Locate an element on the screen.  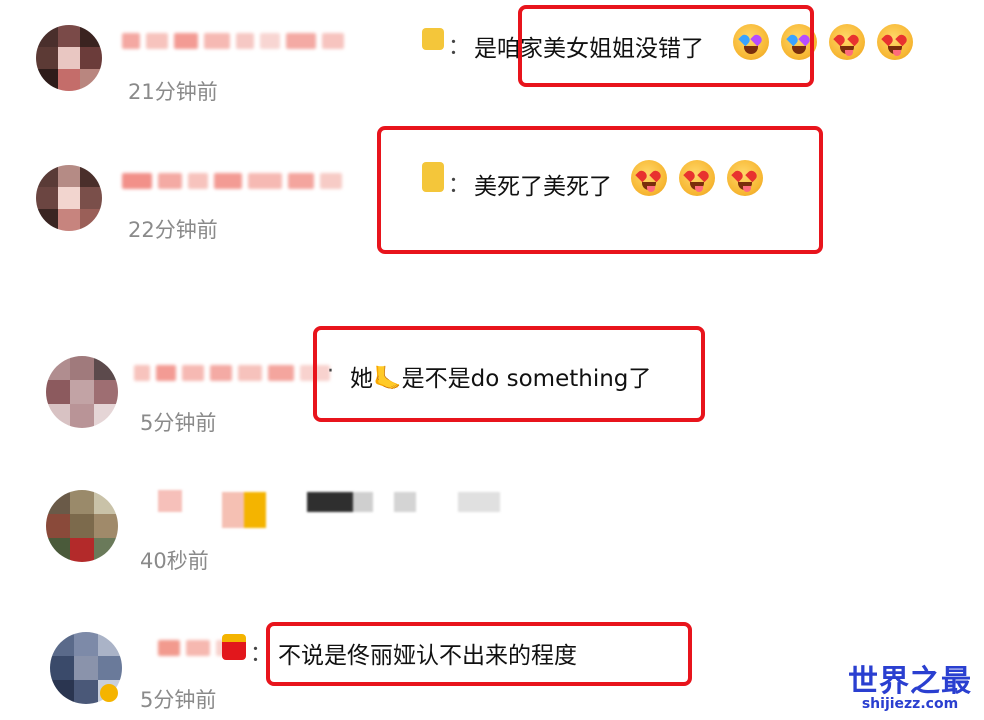
verified-badge-icon is located at coordinates (109, 693).